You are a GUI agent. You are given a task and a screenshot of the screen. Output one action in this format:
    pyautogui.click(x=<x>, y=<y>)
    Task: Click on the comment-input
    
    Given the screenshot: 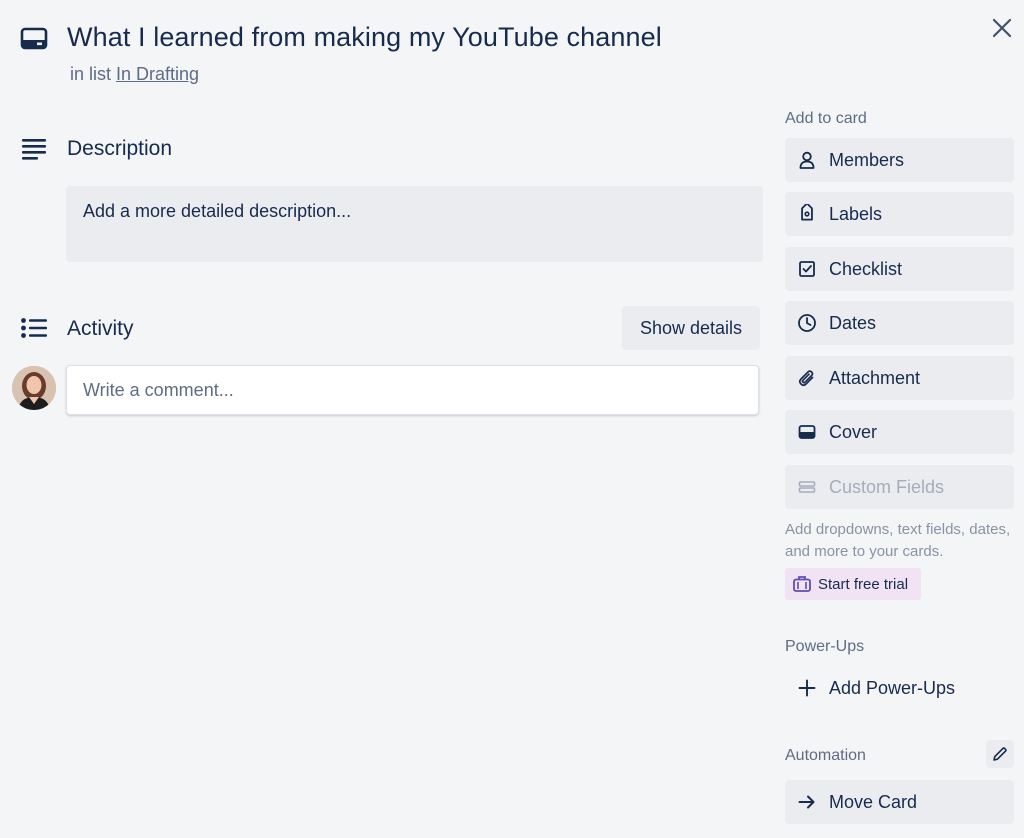 What is the action you would take?
    pyautogui.click(x=412, y=390)
    